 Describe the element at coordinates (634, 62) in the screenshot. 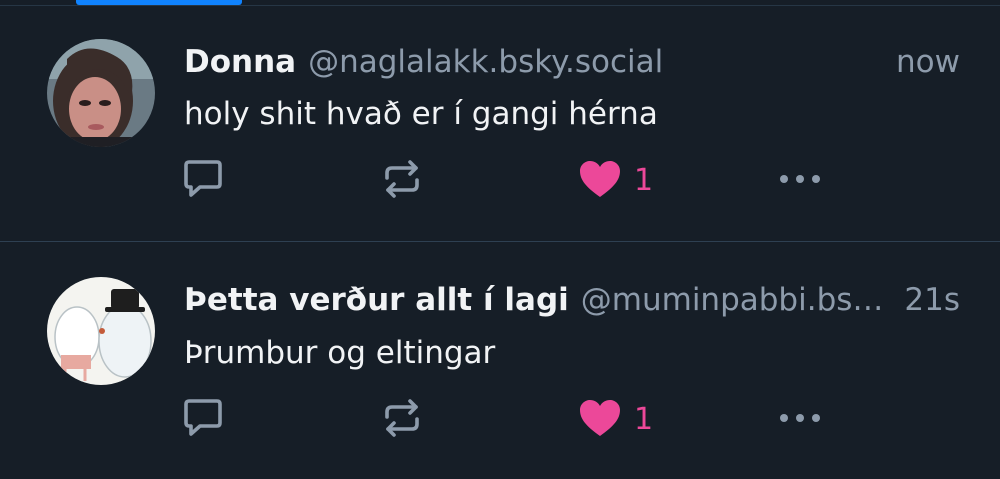

I see `author-handle: @naglalakk.bsky.social` at that location.